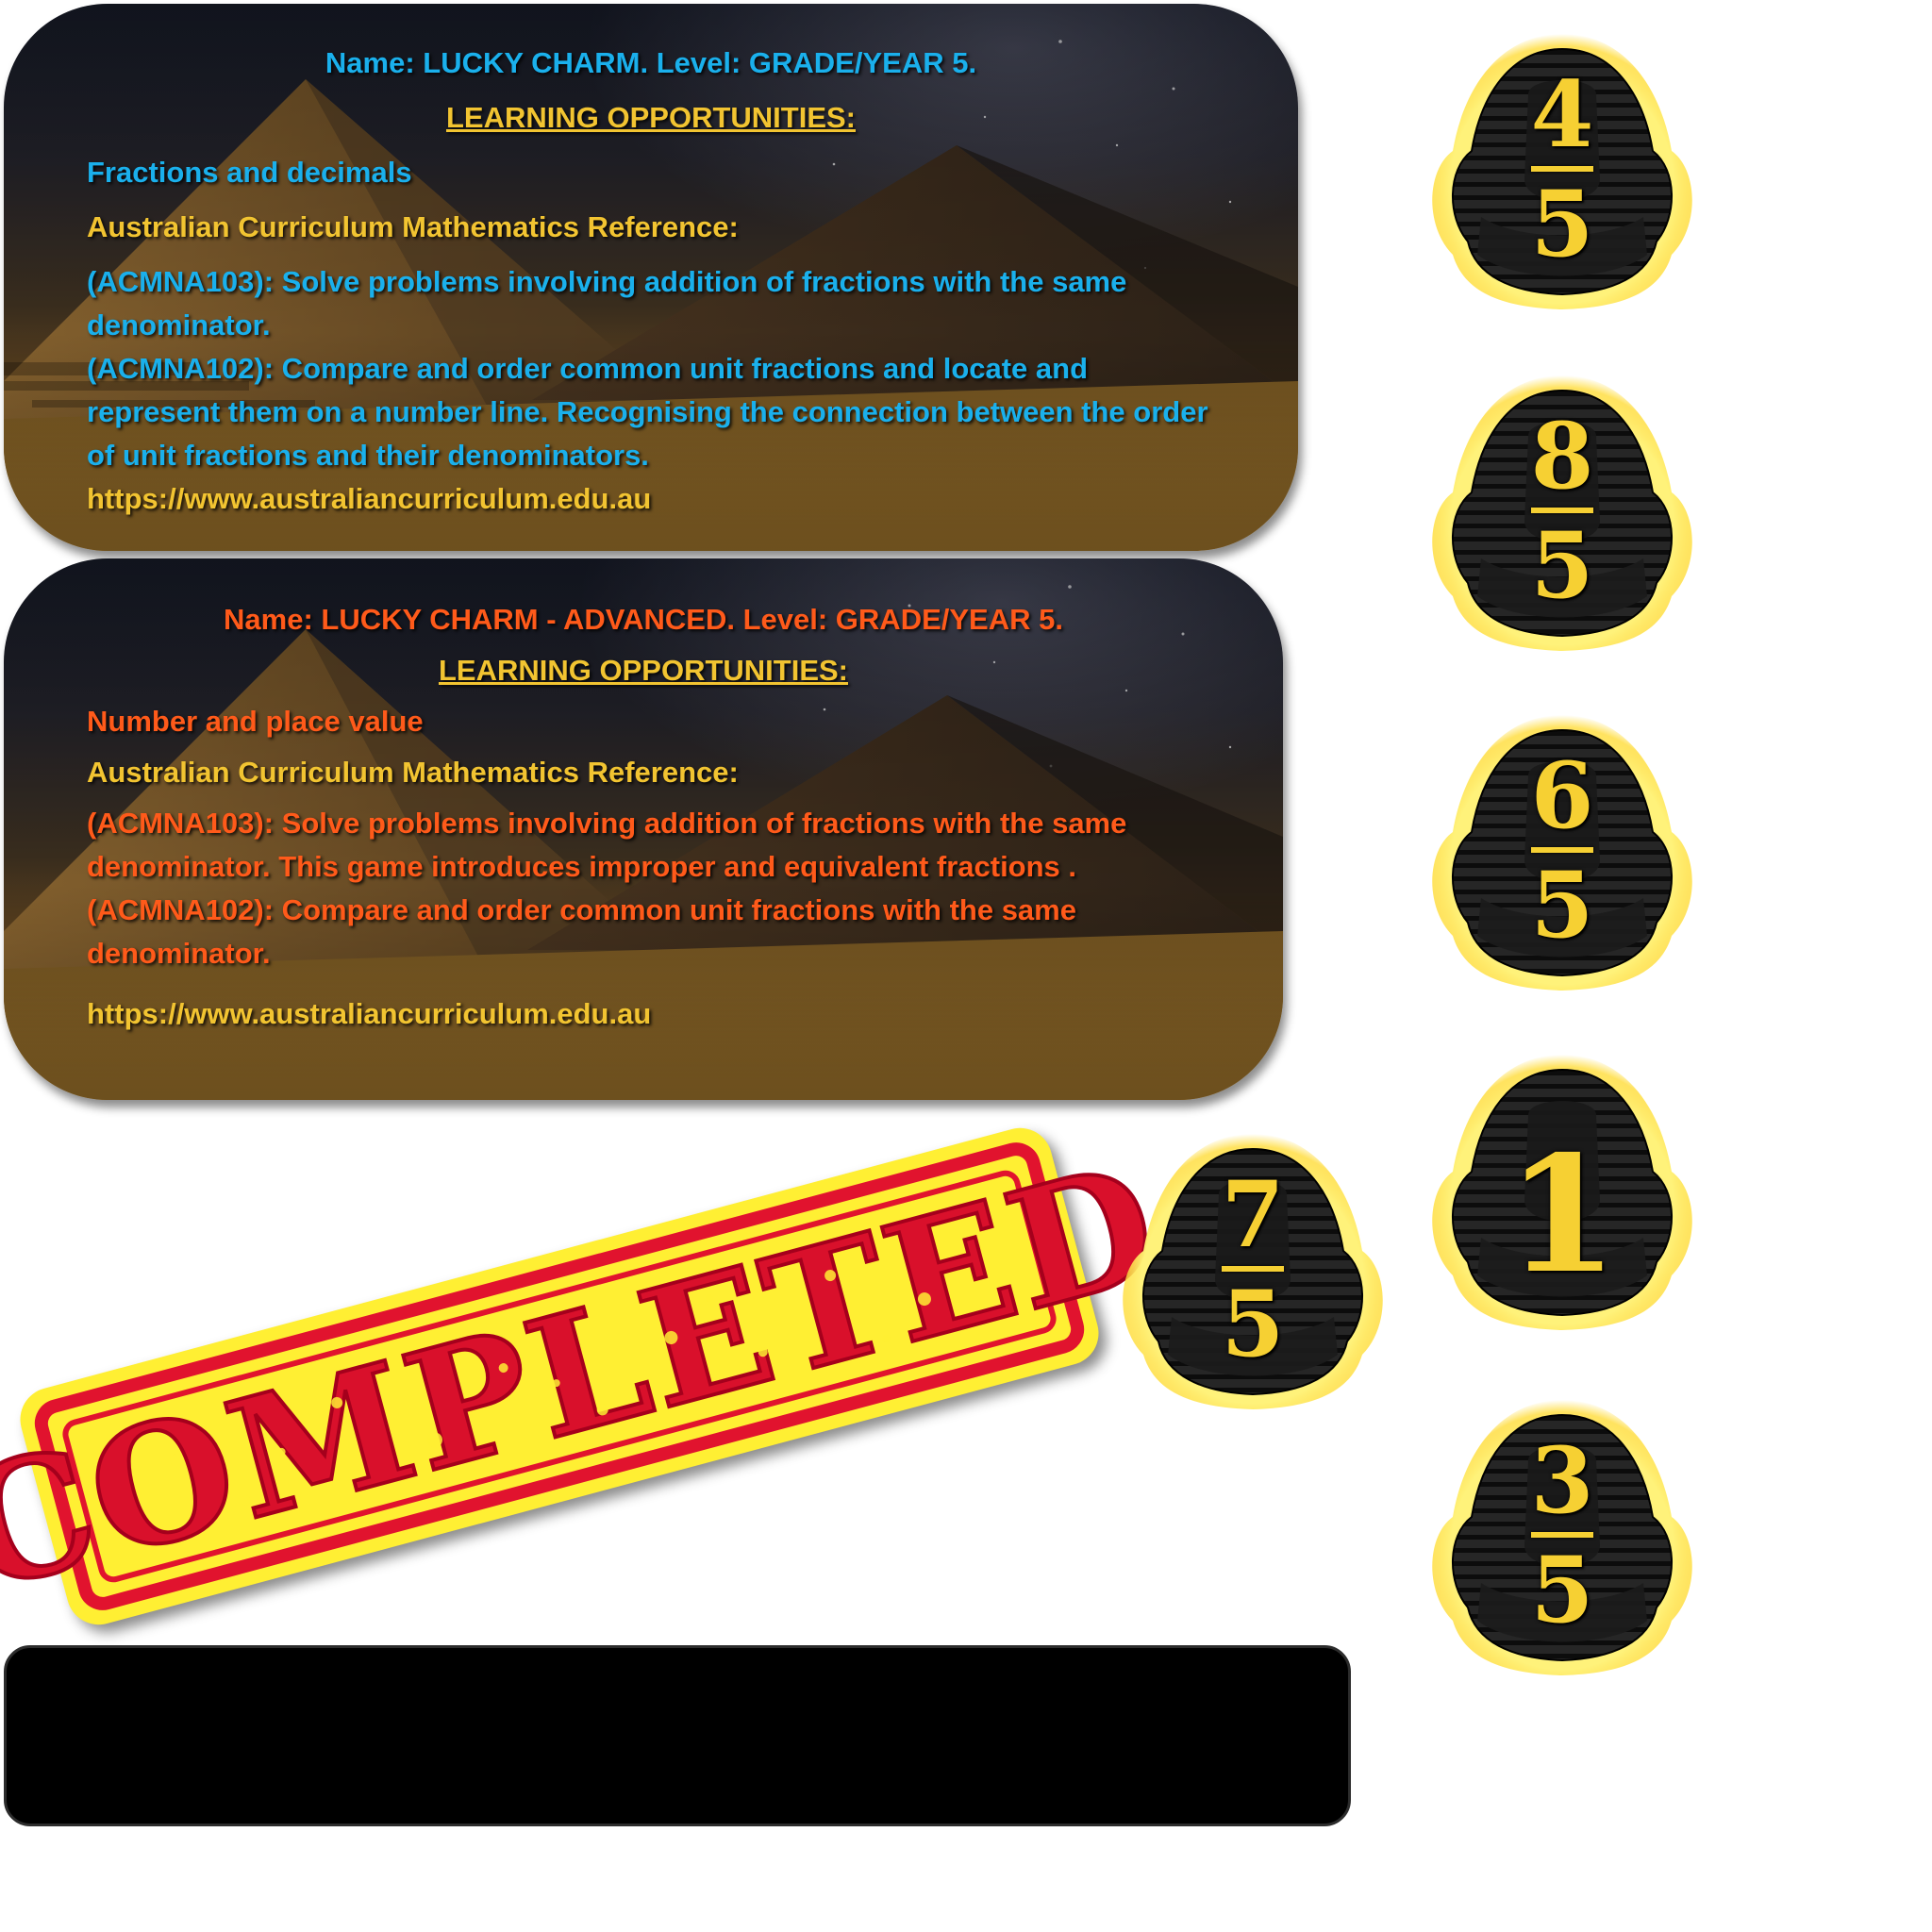  Describe the element at coordinates (1562, 115) in the screenshot. I see `token-numerator: 4` at that location.